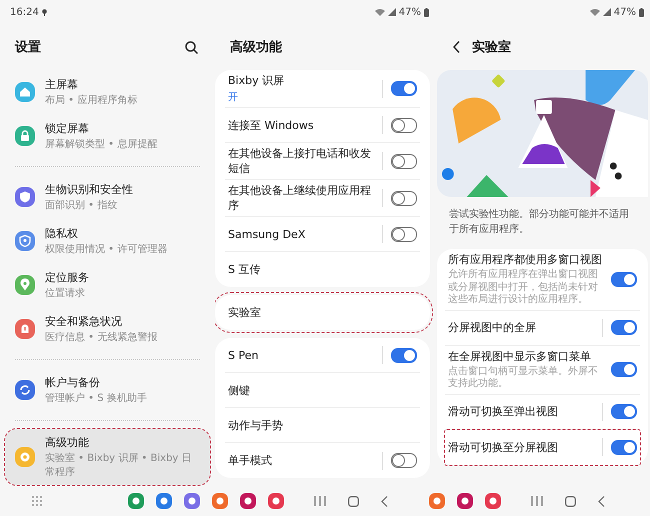 The width and height of the screenshot is (650, 516). What do you see at coordinates (523, 287) in the screenshot?
I see `row-description: 允许所有应用程序在弹出窗口视图或分屏视图中打开，包括尚未针对这些布局进行设计的应用程序。` at bounding box center [523, 287].